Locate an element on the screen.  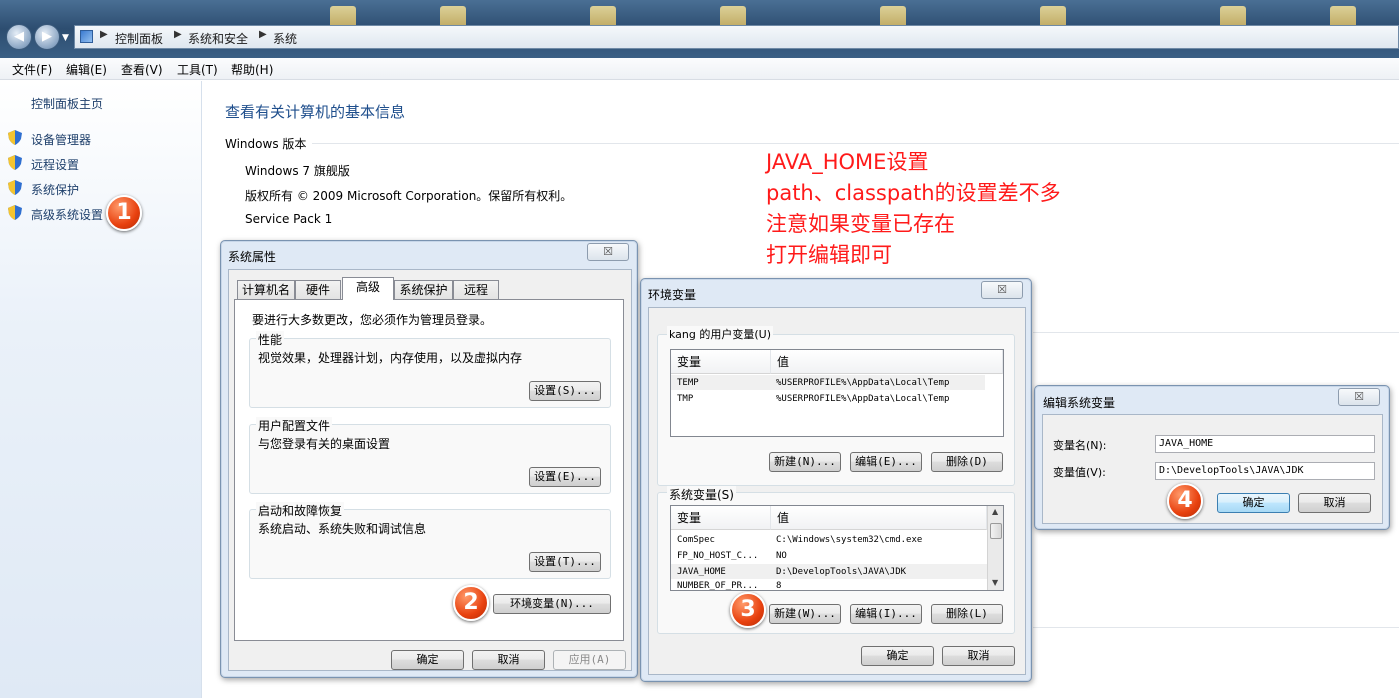
menu-tools: 工具(T) is located at coordinates (197, 69).